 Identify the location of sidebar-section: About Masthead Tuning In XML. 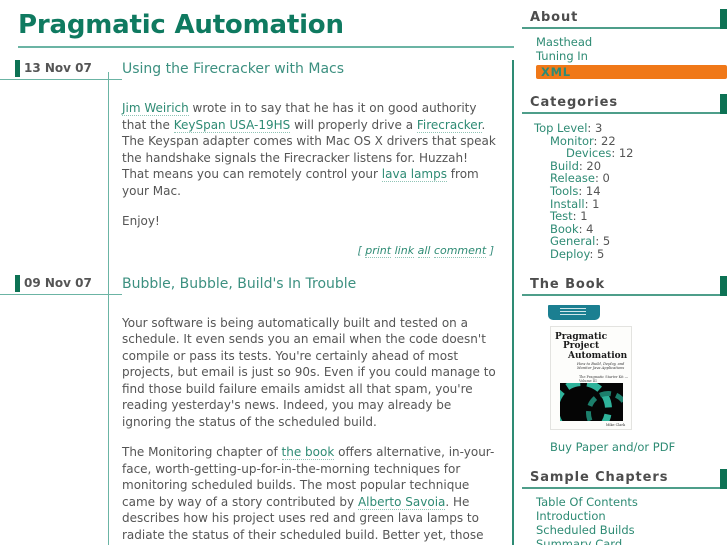
(624, 39).